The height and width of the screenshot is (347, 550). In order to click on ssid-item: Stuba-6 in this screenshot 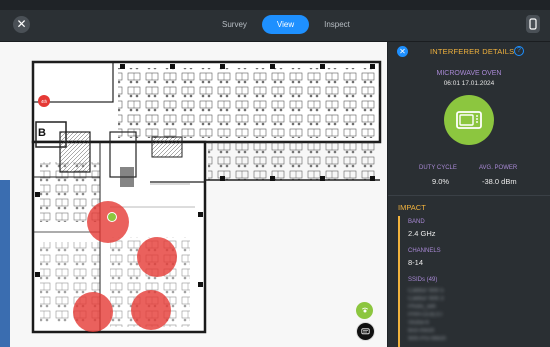, I will do `click(419, 323)`.